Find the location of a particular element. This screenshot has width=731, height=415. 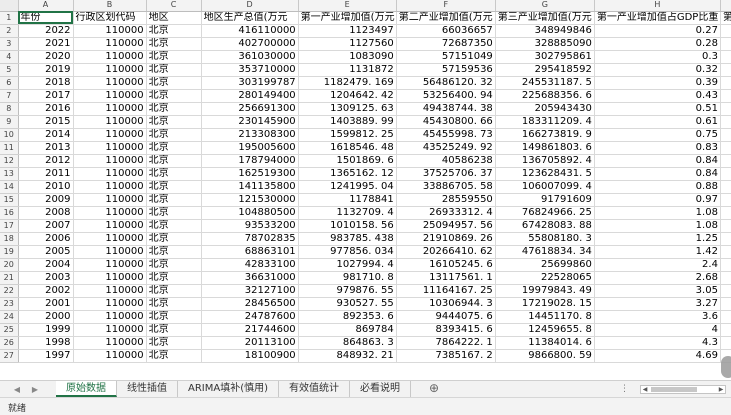

data-cell: 106007099. 4 is located at coordinates (545, 187).